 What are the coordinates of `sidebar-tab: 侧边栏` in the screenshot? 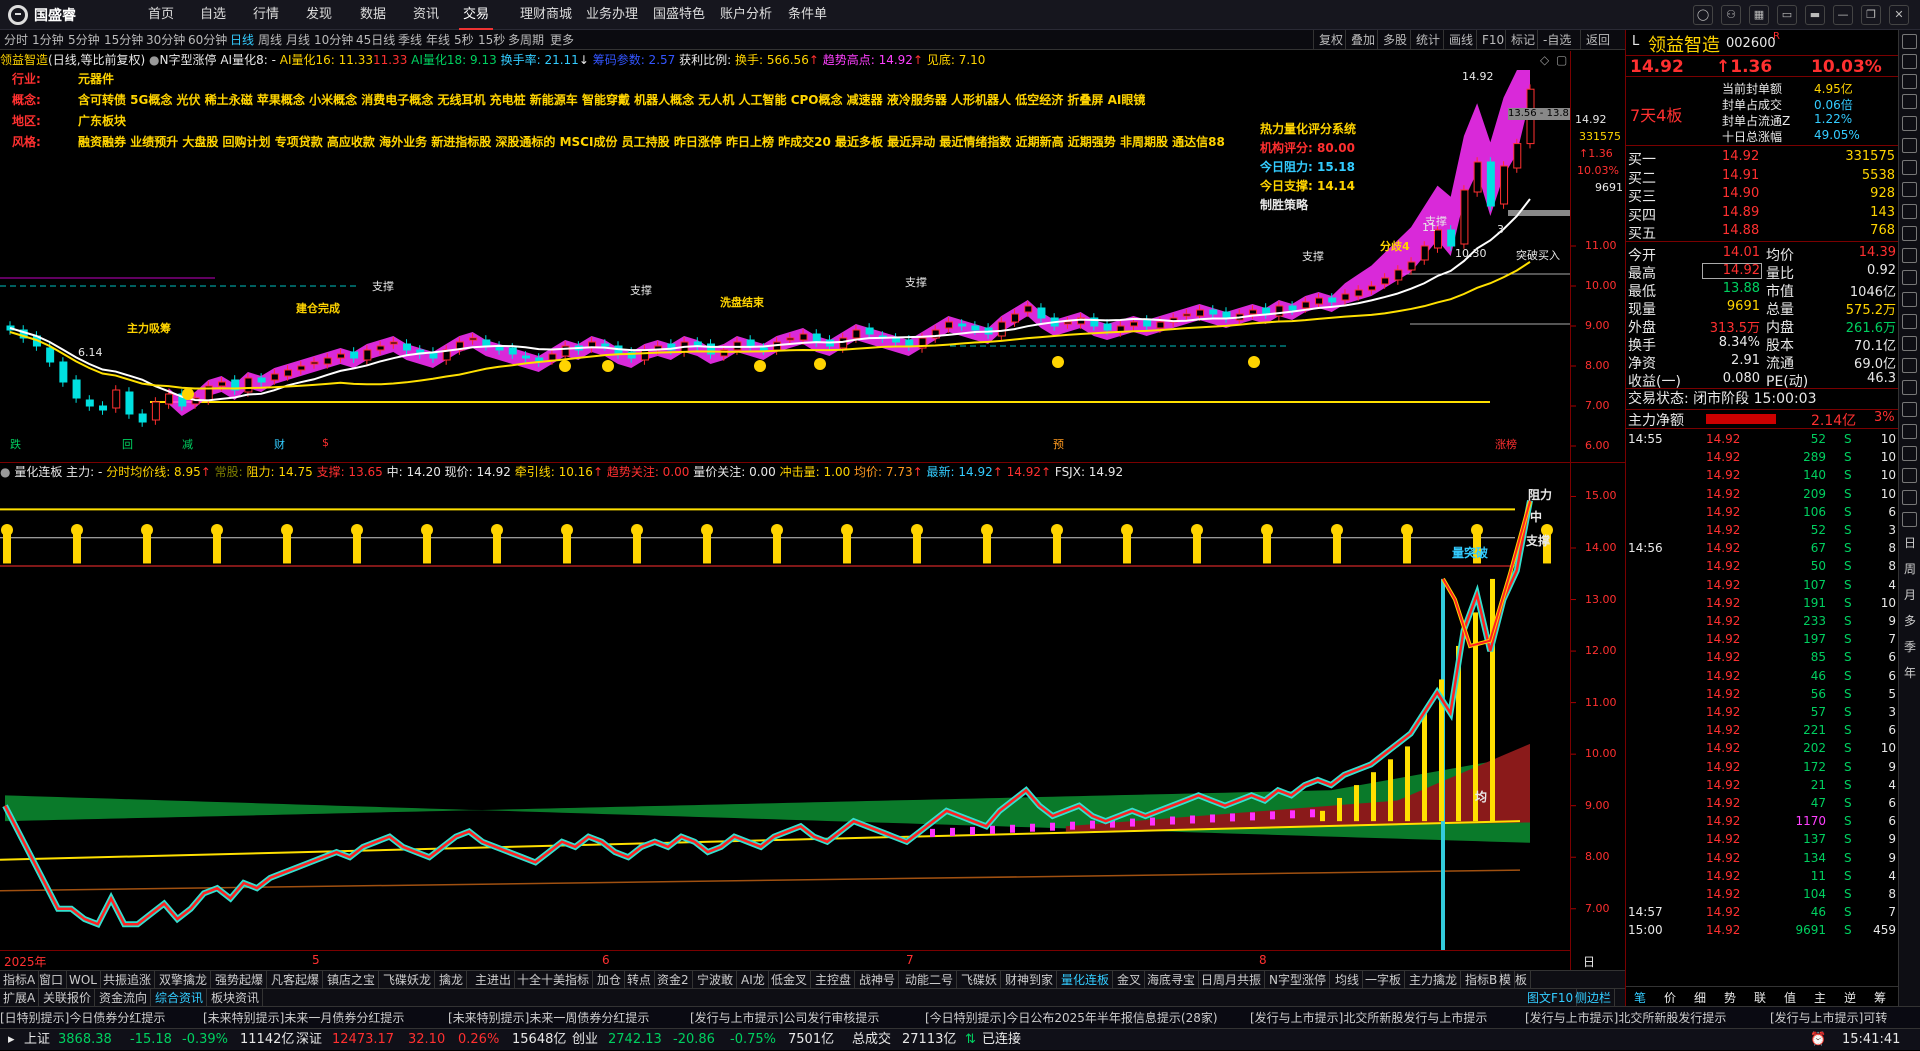 It's located at (1594, 998).